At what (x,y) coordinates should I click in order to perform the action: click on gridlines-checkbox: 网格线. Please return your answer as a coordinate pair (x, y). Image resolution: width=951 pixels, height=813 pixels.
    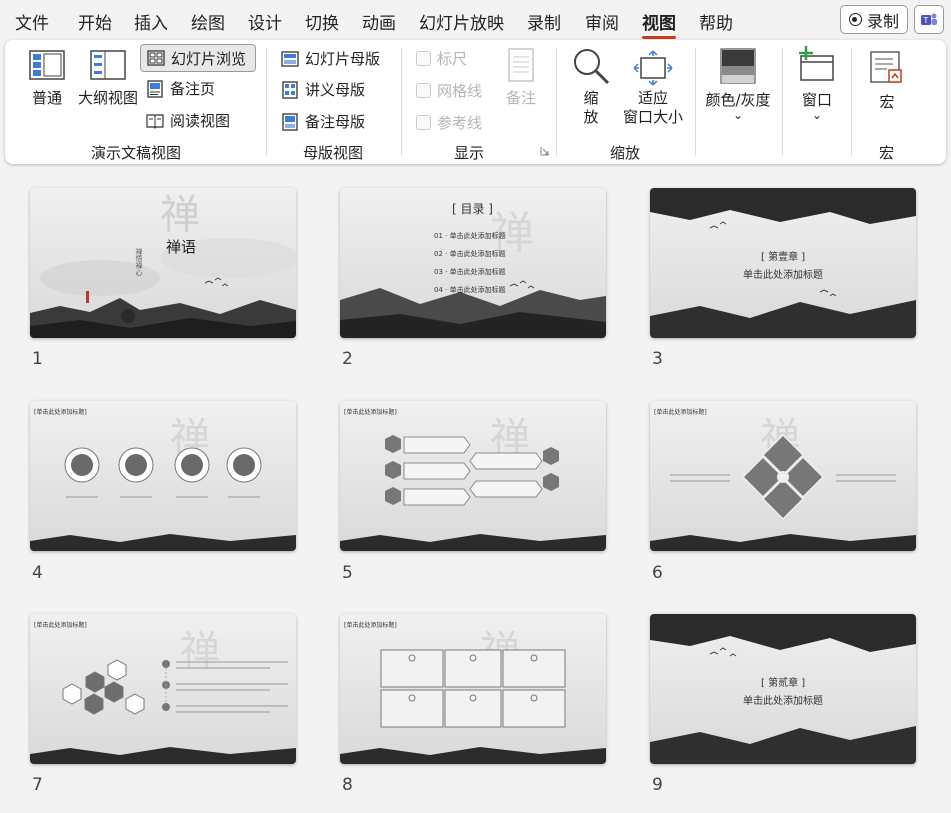
    Looking at the image, I should click on (449, 90).